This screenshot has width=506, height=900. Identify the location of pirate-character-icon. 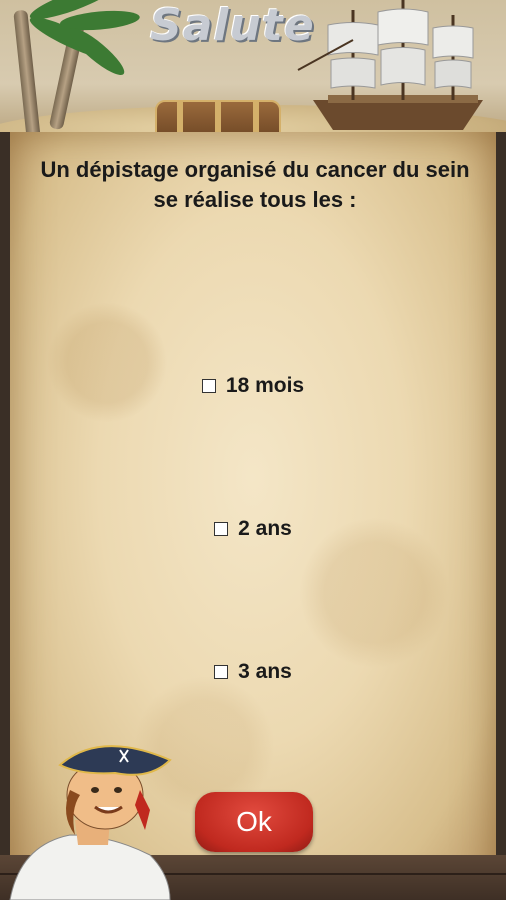
(90, 822).